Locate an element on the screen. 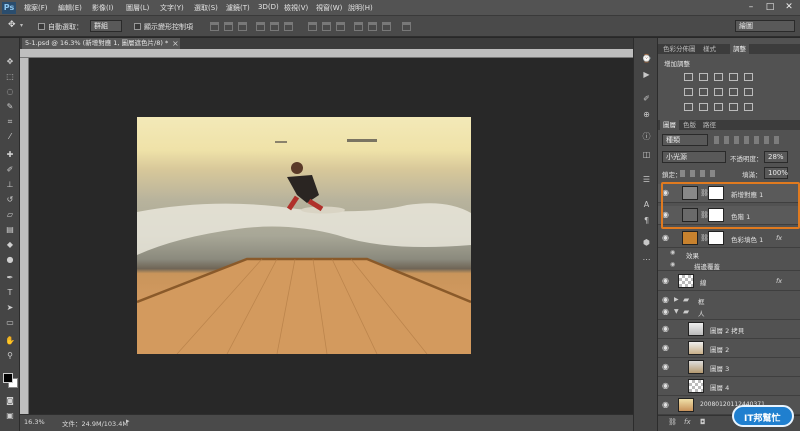  quick-select-tool-icon: ✎ is located at coordinates (10, 106).